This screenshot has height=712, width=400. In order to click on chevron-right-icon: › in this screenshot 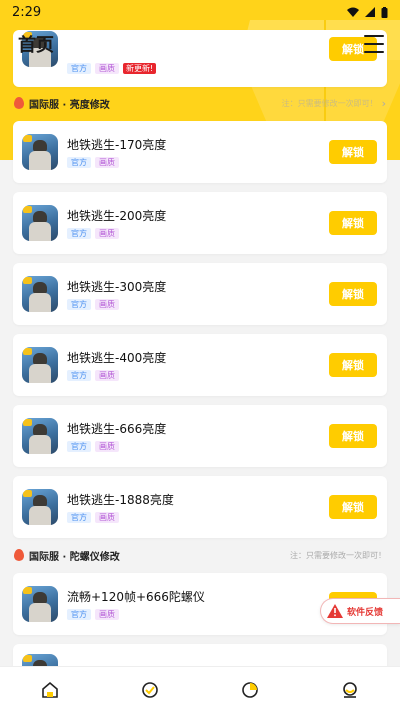, I will do `click(384, 103)`.